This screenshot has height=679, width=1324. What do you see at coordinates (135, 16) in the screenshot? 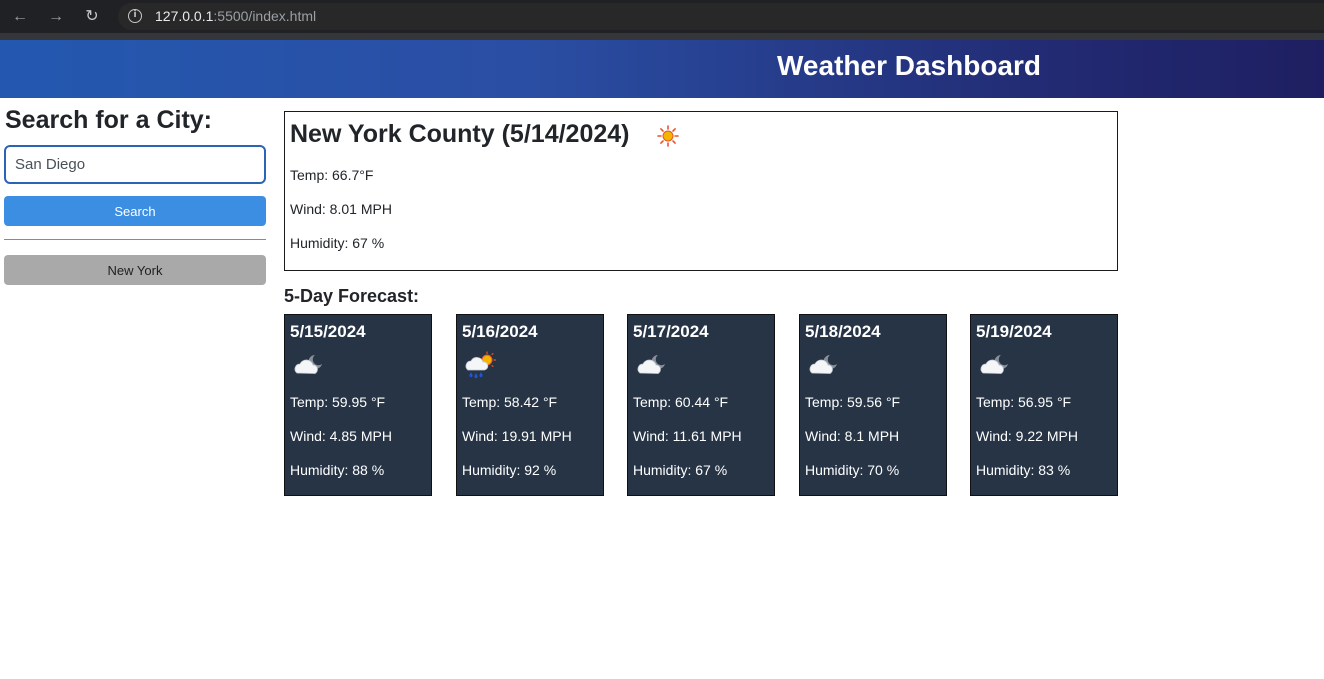
I see `site-info-icon: i` at bounding box center [135, 16].